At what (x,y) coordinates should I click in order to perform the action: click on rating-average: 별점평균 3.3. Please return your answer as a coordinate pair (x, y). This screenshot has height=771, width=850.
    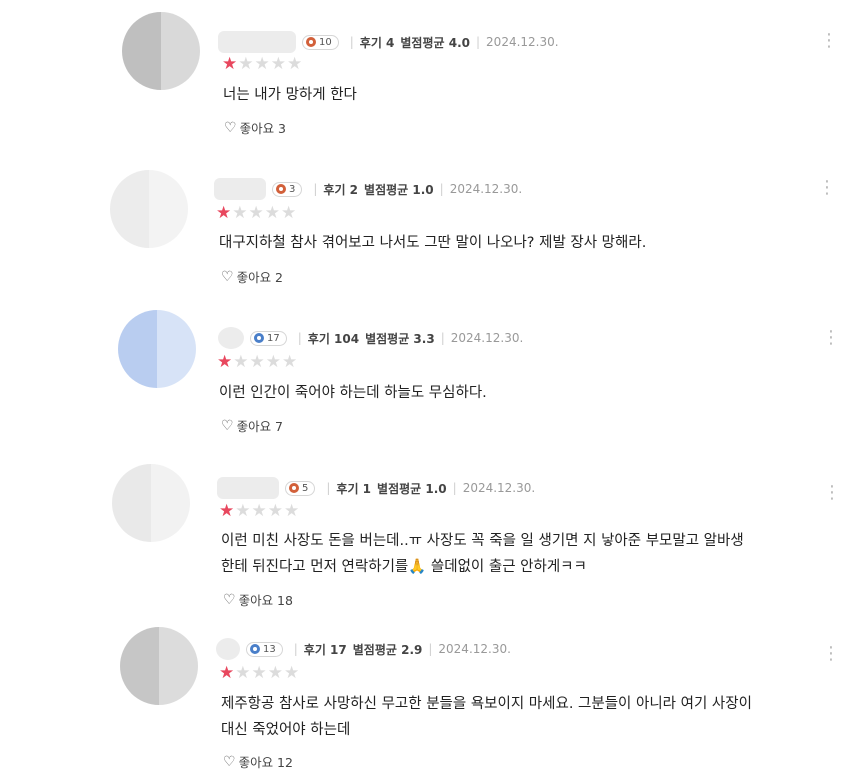
    Looking at the image, I should click on (400, 338).